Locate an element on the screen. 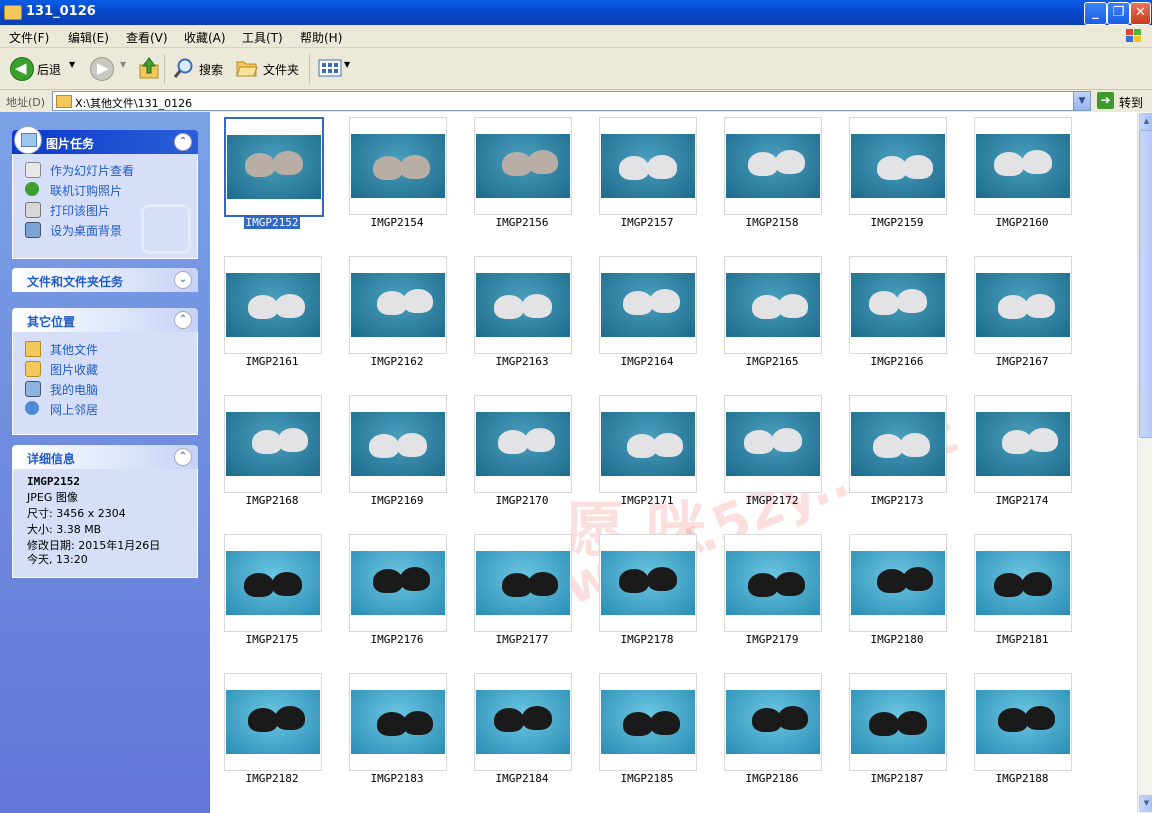 The image size is (1152, 813). scrollbar-thumb is located at coordinates (1145, 284).